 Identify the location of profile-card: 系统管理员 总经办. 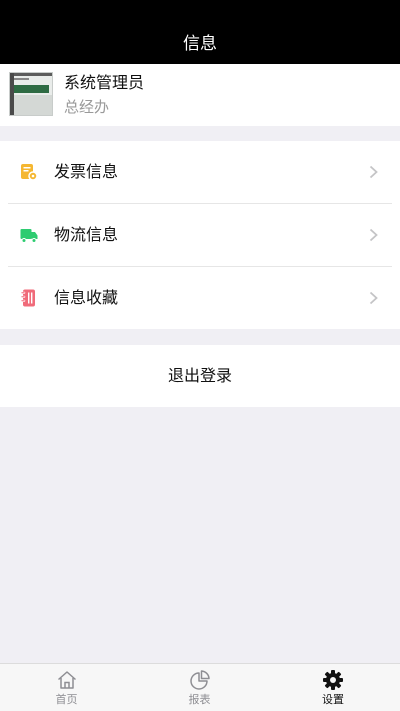
(200, 95).